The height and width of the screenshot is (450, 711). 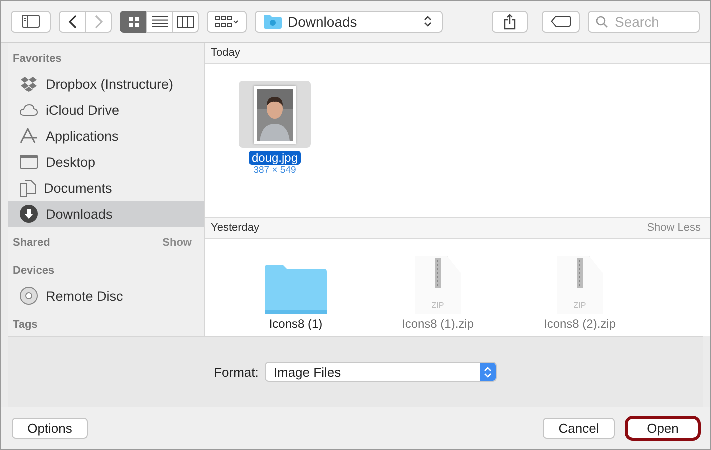 I want to click on arrange-button, so click(x=227, y=21).